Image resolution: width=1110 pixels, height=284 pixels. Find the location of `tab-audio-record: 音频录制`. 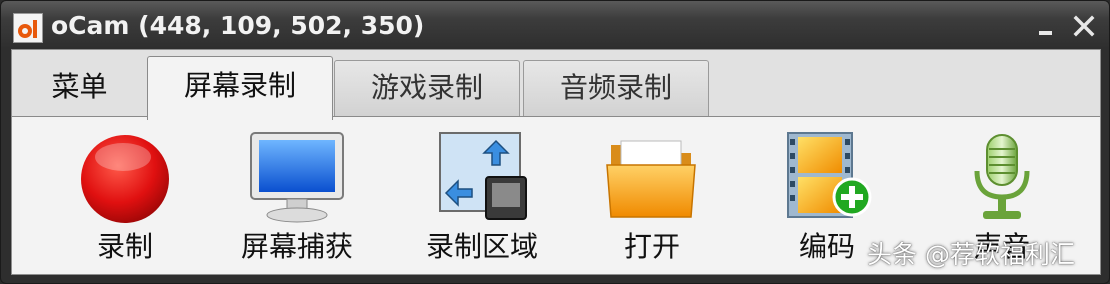

tab-audio-record: 音频录制 is located at coordinates (616, 88).